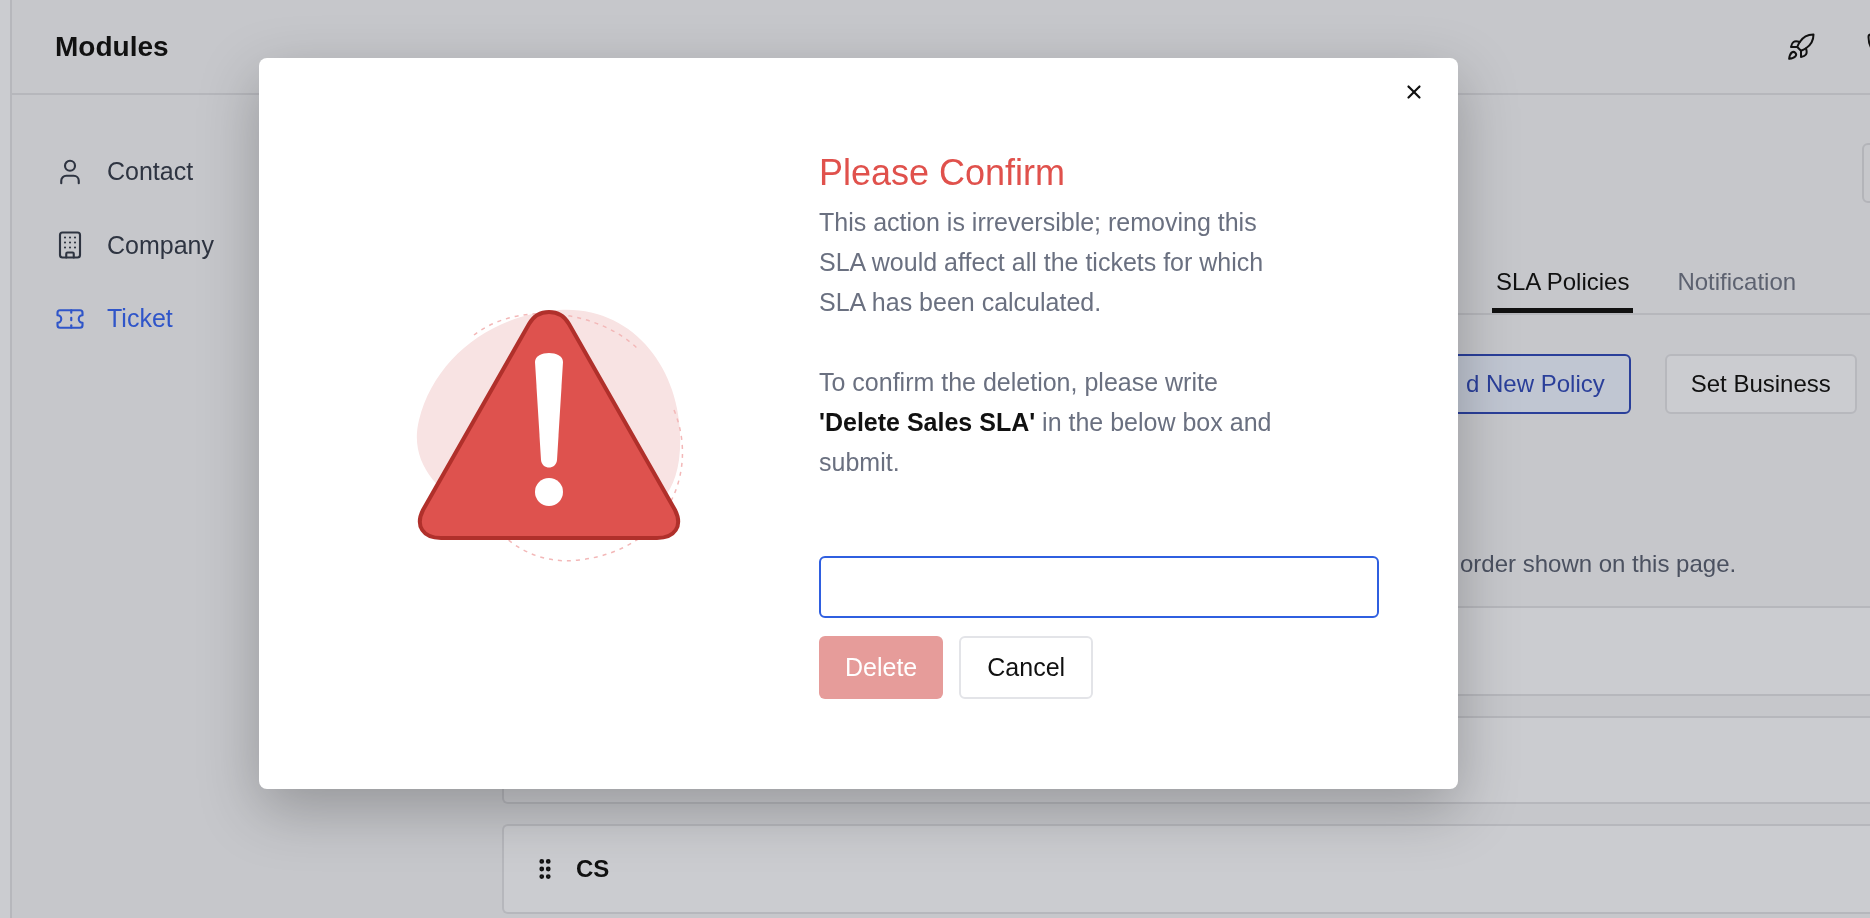 This screenshot has width=1870, height=918. I want to click on rocket-icon, so click(1801, 46).